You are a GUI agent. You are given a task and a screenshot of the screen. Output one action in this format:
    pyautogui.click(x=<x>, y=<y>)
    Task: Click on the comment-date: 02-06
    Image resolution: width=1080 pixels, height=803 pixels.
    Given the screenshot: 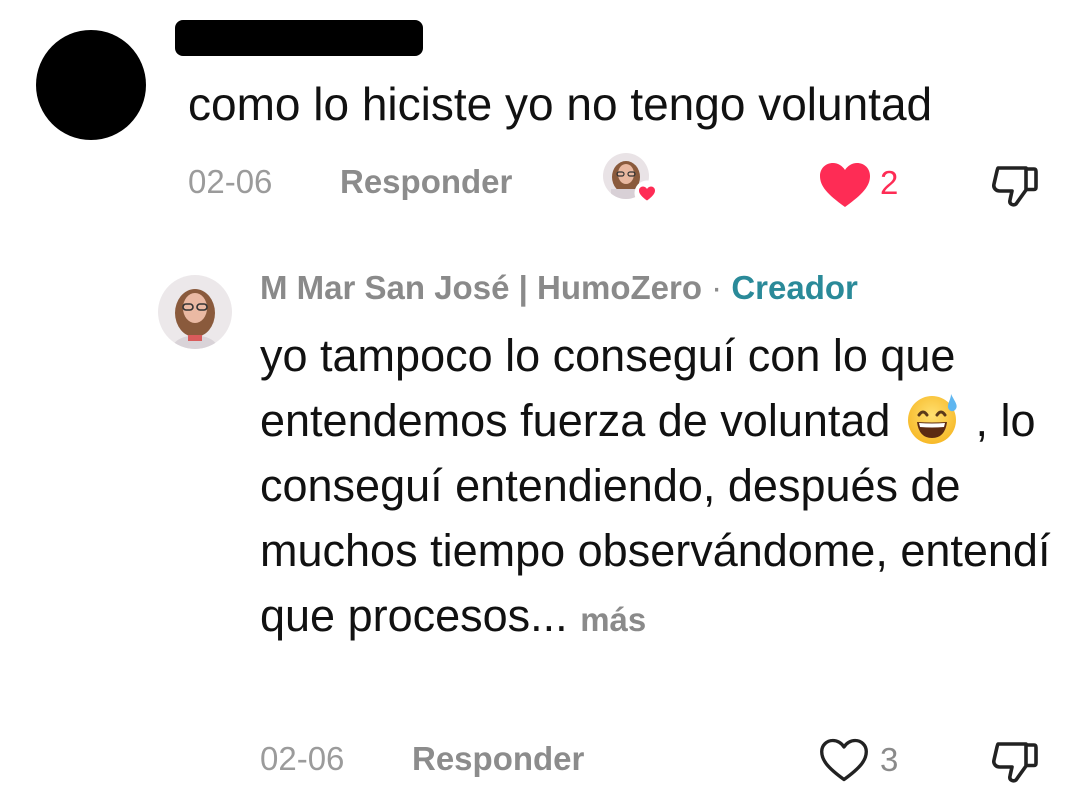 What is the action you would take?
    pyautogui.click(x=230, y=181)
    